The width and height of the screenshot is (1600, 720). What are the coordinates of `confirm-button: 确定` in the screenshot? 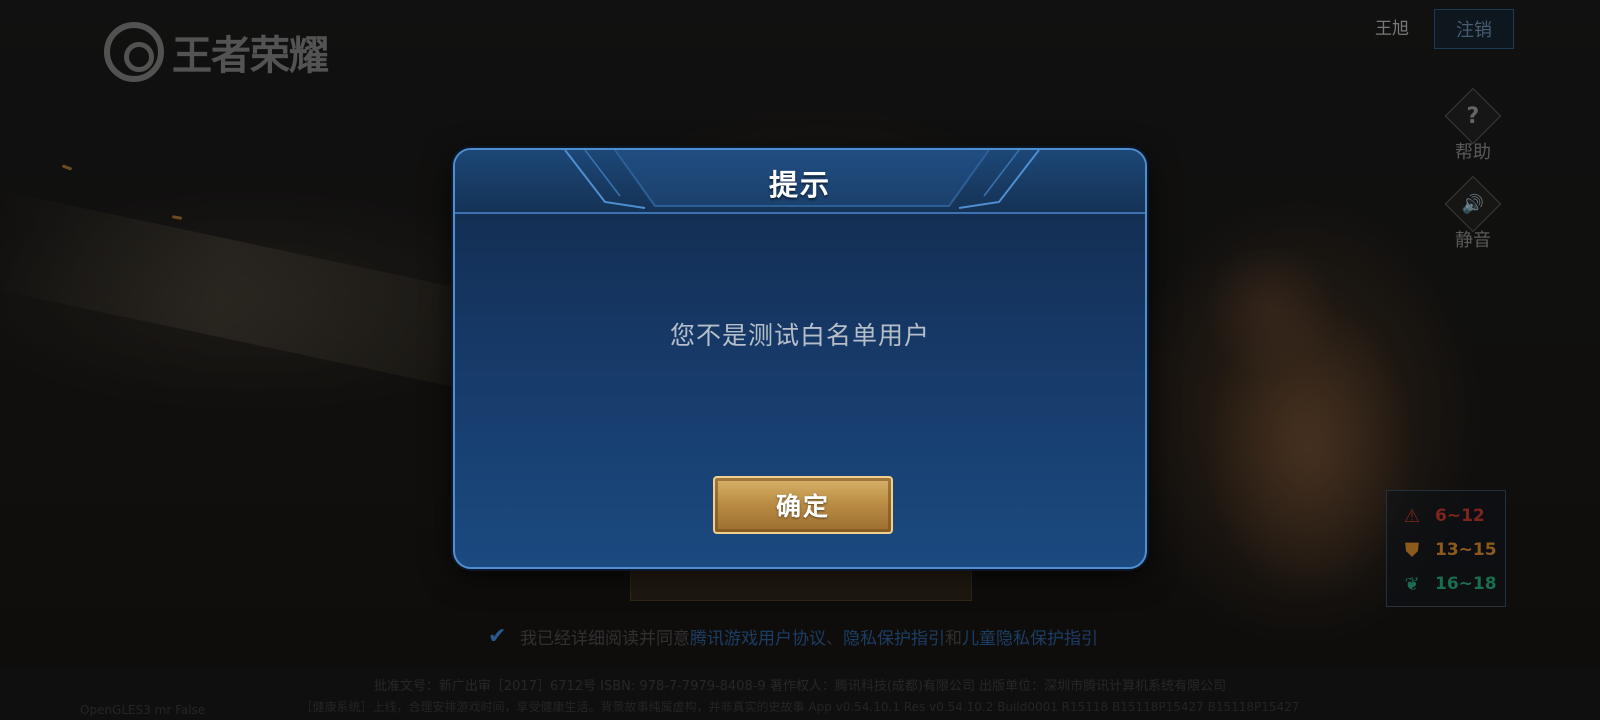 It's located at (803, 505).